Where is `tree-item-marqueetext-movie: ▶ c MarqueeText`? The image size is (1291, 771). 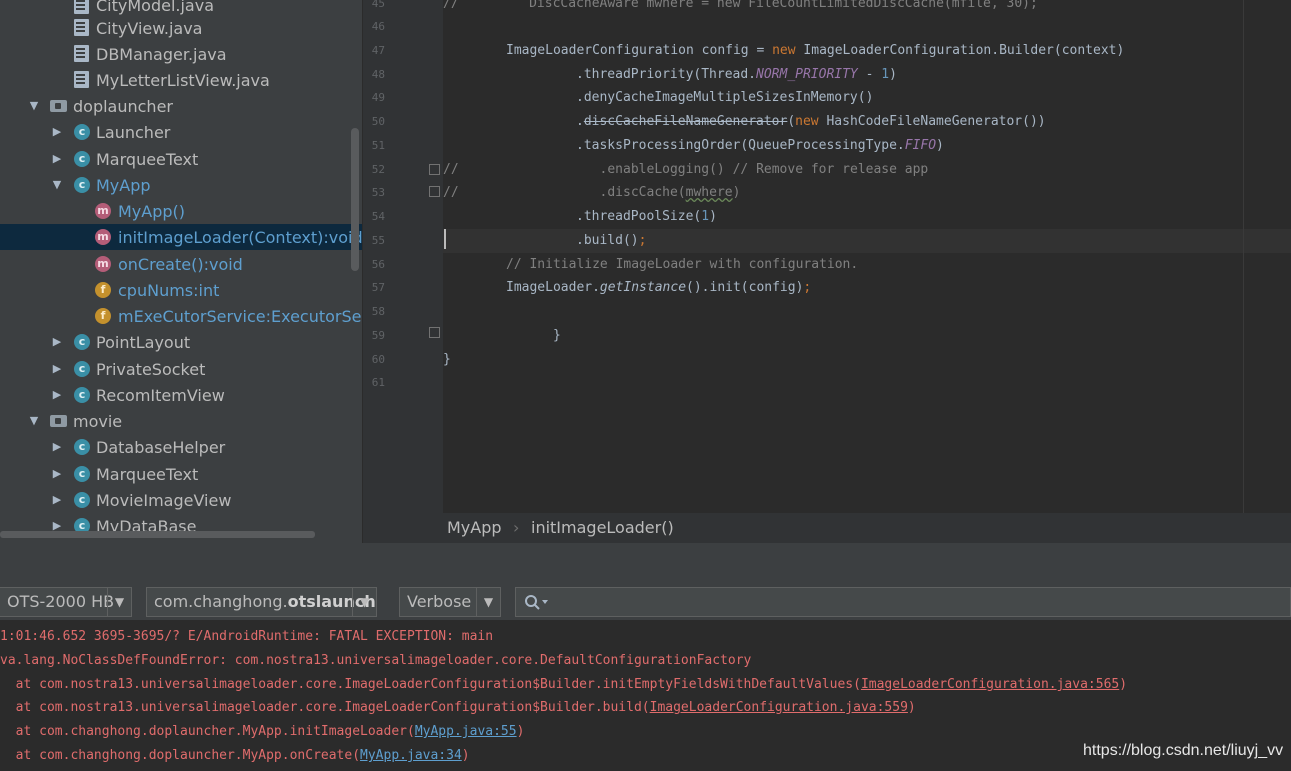
tree-item-marqueetext-movie: ▶ c MarqueeText is located at coordinates (181, 474).